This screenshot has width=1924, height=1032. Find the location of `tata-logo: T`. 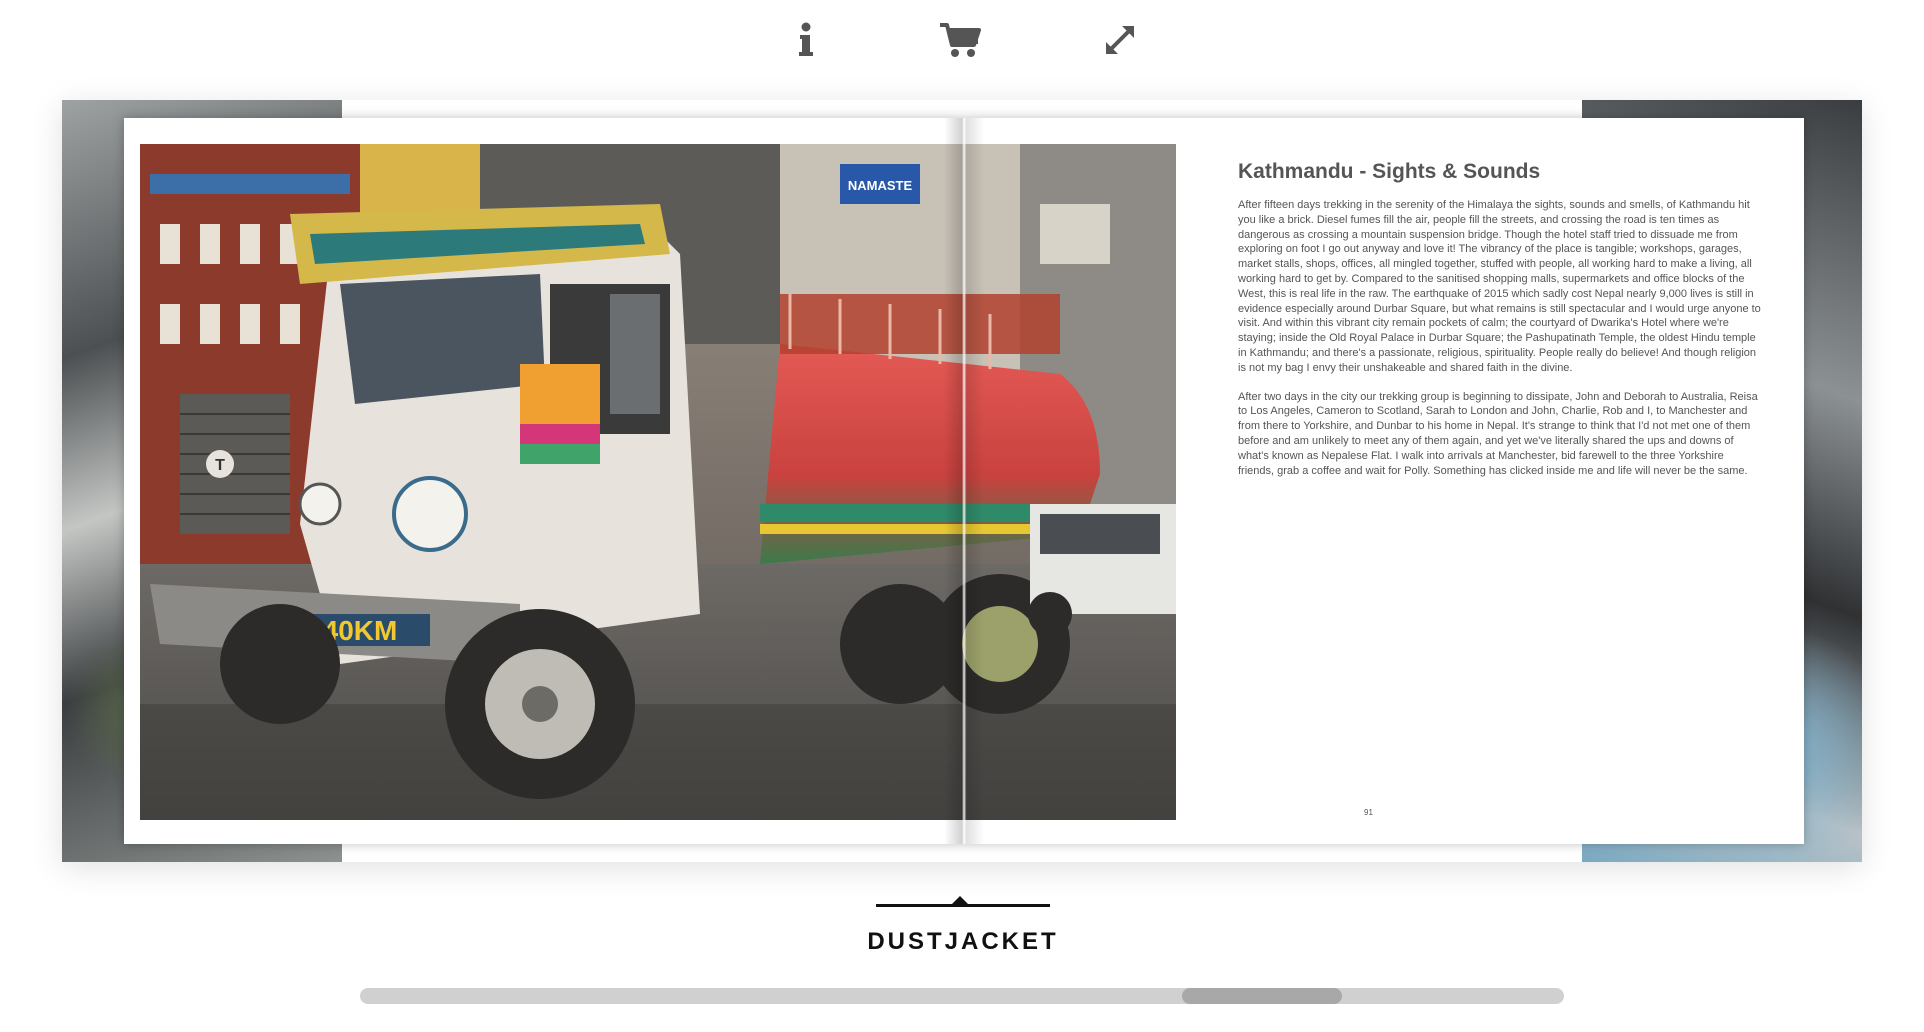

tata-logo: T is located at coordinates (220, 465).